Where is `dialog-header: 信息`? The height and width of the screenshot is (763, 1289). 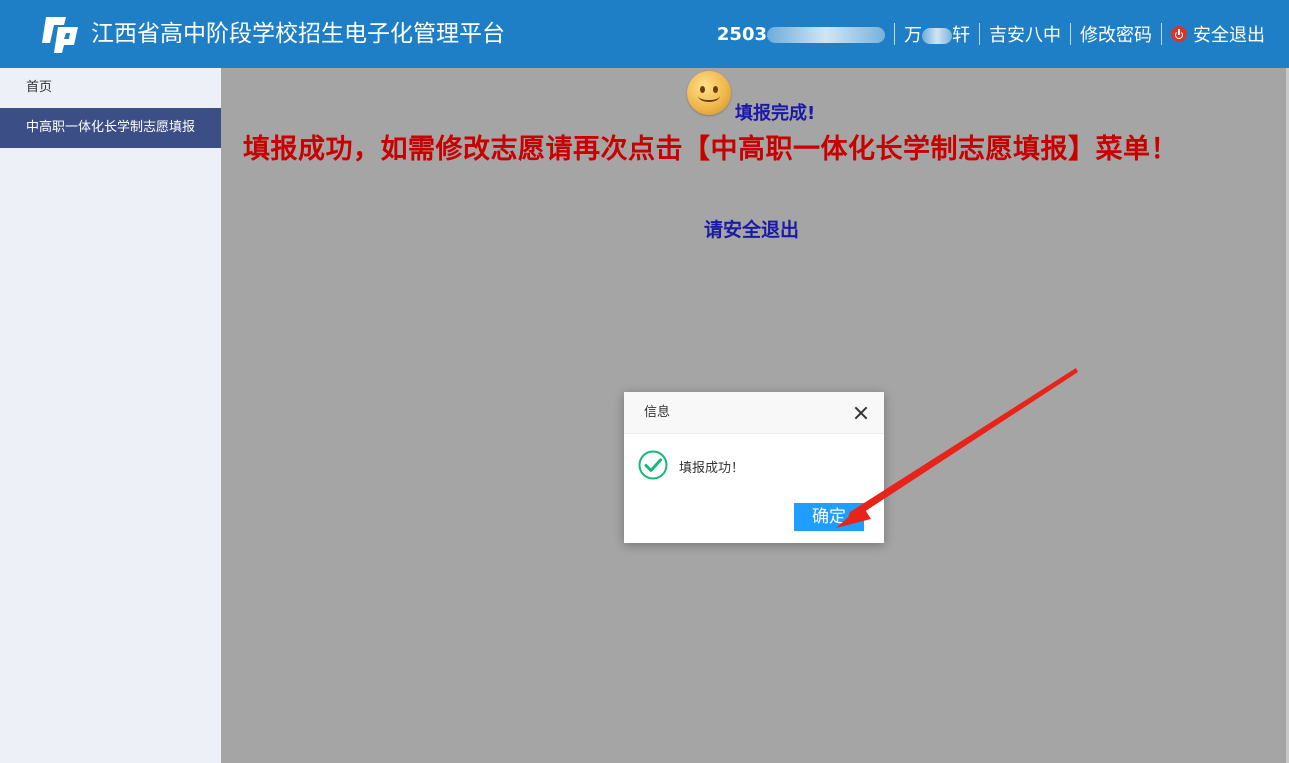 dialog-header: 信息 is located at coordinates (754, 413).